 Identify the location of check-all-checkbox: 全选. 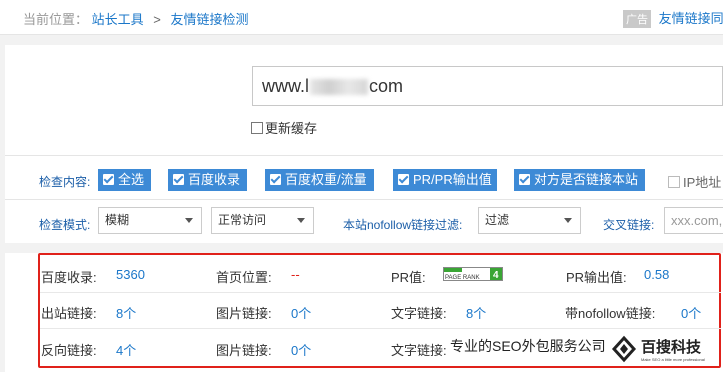
(124, 180).